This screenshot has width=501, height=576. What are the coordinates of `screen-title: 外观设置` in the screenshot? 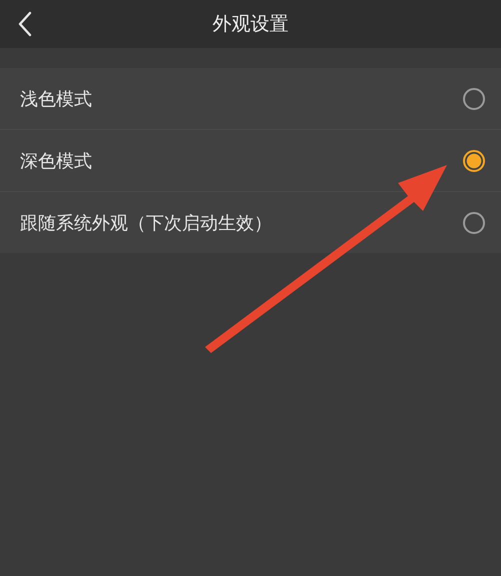 It's located at (250, 24).